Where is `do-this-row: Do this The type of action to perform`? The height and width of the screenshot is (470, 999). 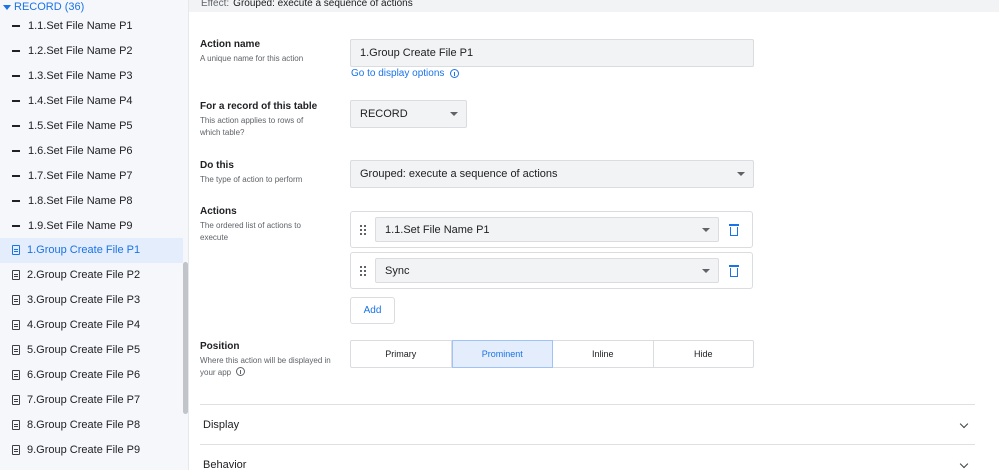
do-this-row: Do this The type of action to perform is located at coordinates (262, 173).